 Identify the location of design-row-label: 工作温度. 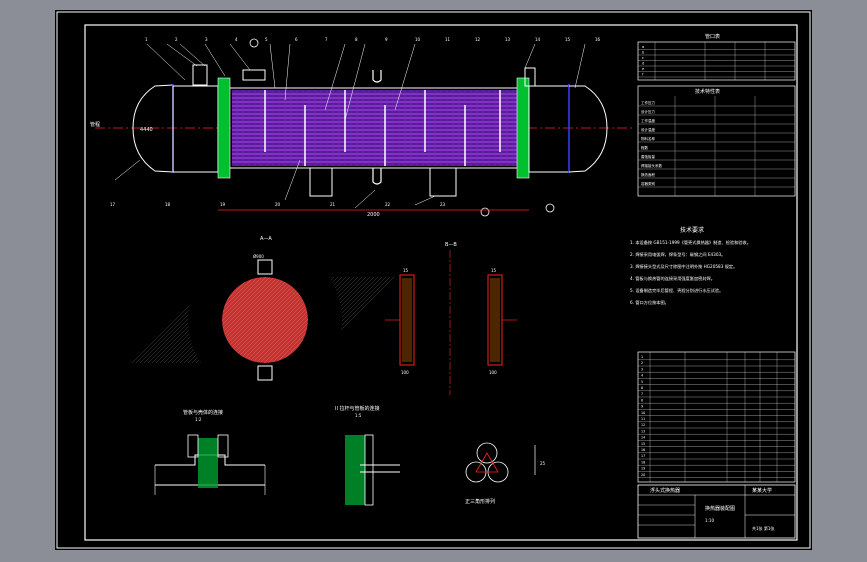
(648, 120).